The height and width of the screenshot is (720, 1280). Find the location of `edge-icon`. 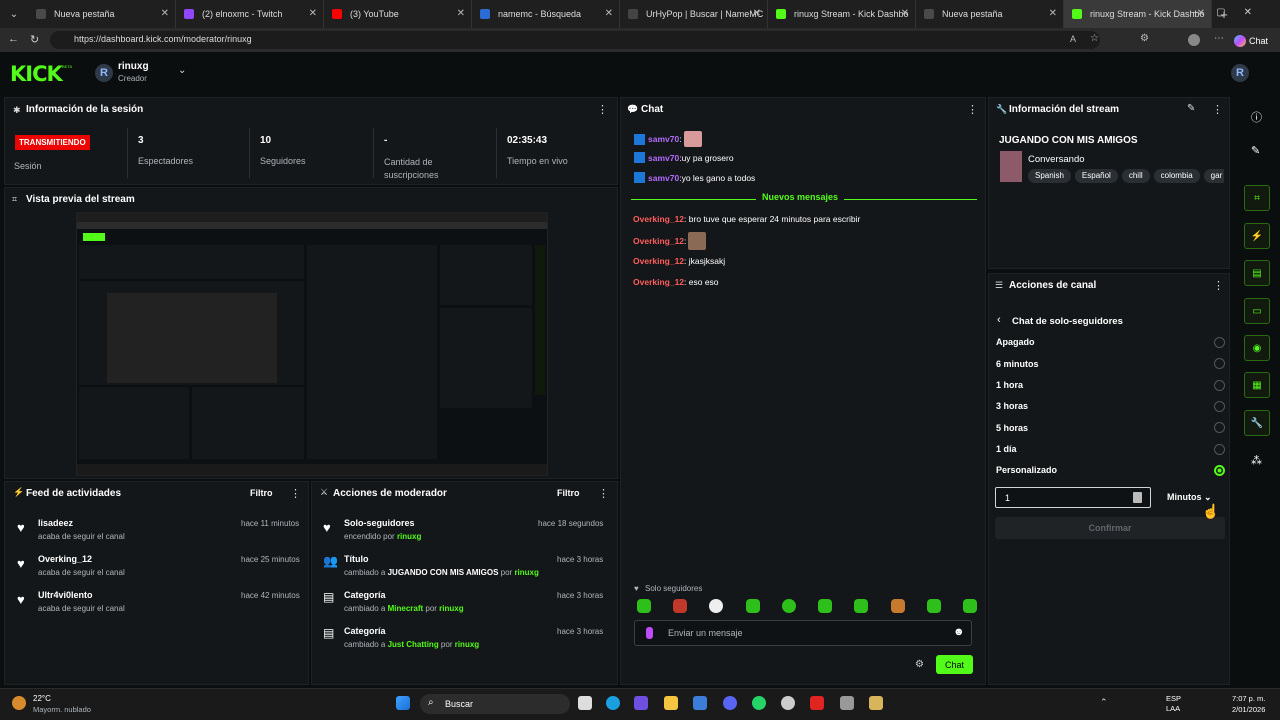

edge-icon is located at coordinates (613, 703).